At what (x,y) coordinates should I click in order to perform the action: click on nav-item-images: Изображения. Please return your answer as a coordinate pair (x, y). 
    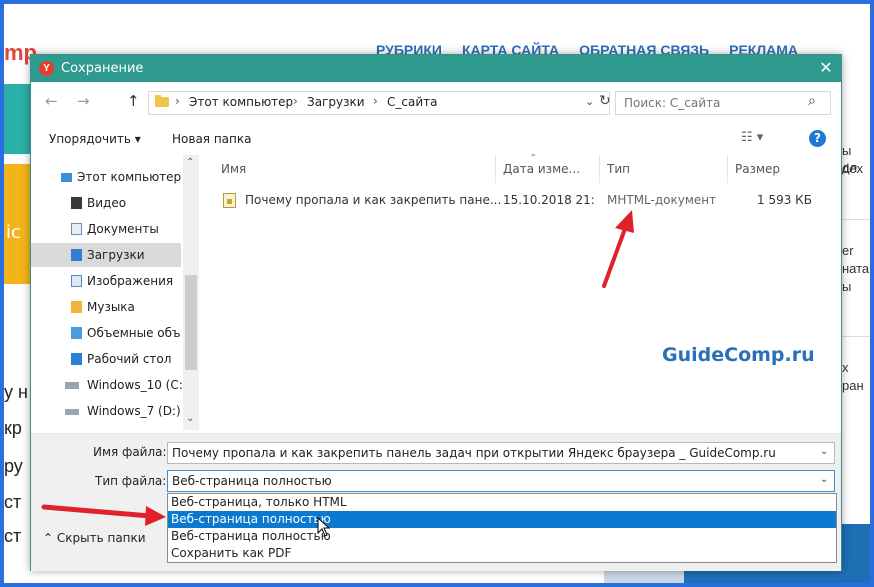
    Looking at the image, I should click on (106, 281).